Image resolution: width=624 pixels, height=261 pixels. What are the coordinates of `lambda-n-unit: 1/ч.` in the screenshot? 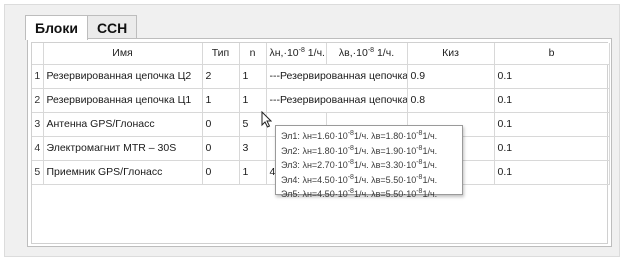 It's located at (314, 53).